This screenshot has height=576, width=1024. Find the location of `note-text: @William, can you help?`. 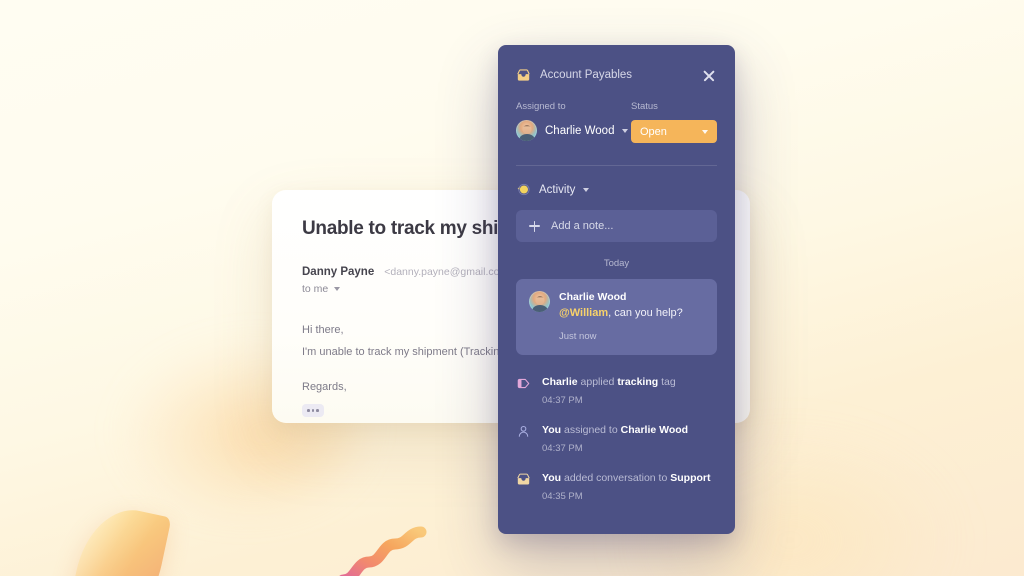

note-text: @William, can you help? is located at coordinates (631, 313).